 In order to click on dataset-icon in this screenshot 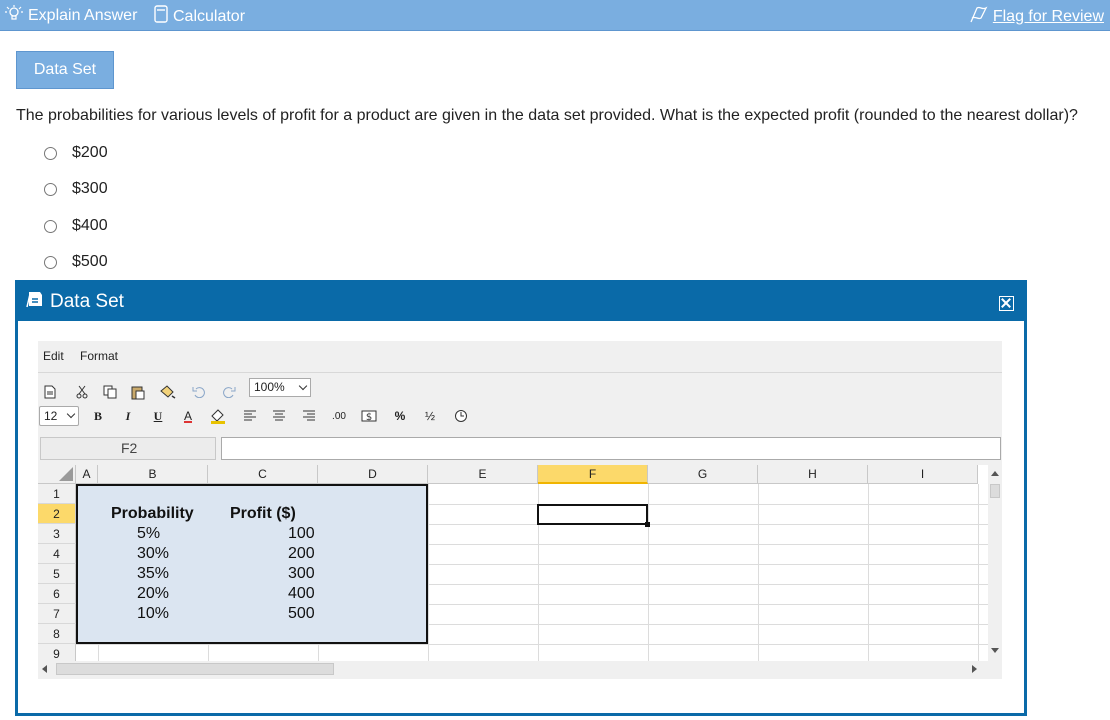, I will do `click(38, 302)`.